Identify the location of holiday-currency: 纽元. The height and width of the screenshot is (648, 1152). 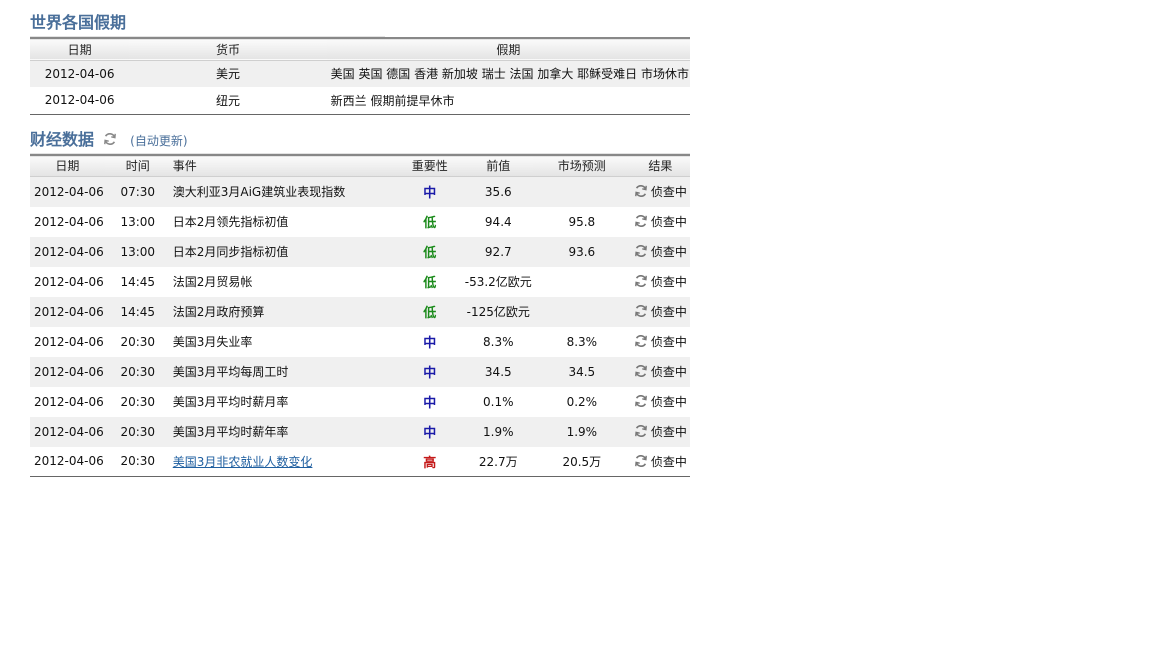
(227, 100).